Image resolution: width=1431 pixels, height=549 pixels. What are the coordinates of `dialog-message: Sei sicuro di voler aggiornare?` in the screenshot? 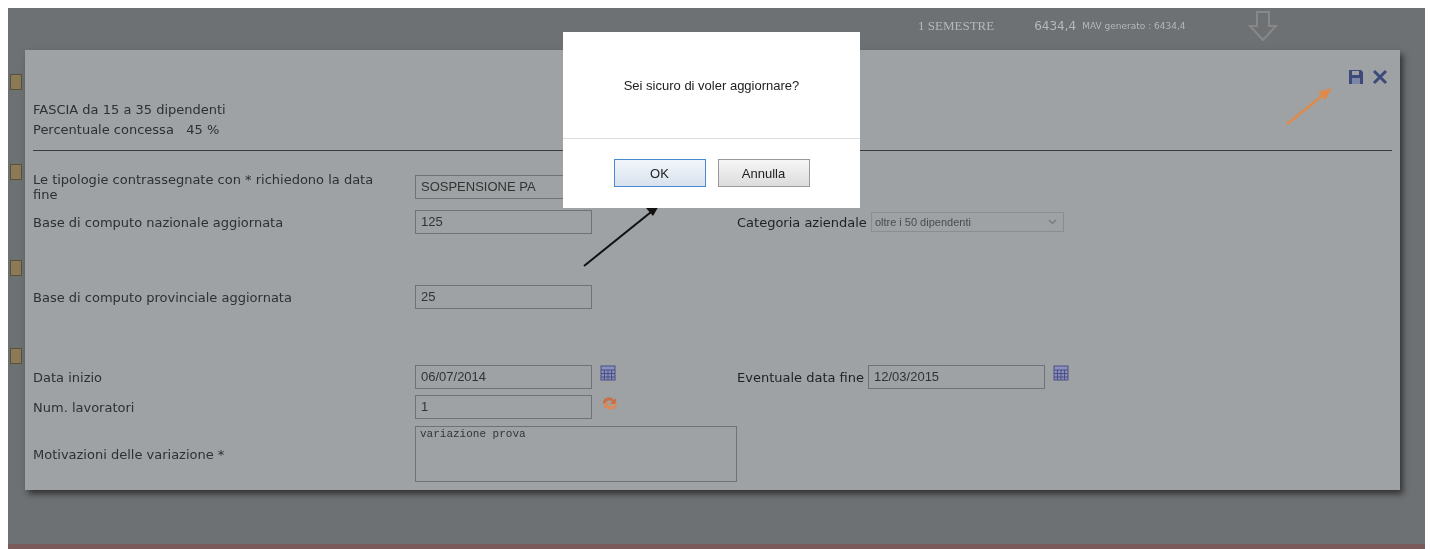 It's located at (711, 85).